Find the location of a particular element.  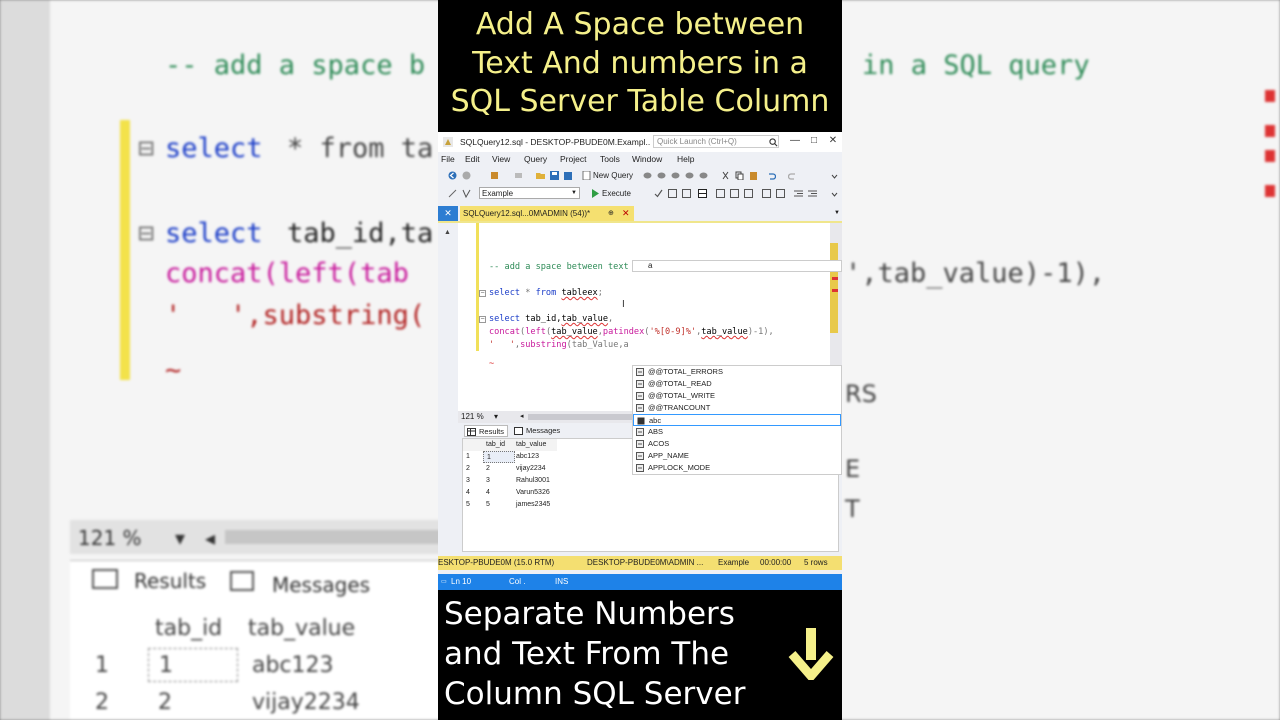

tab-sqlquery12: SQLQuery12.sql...0M\ADMIN (54))* ⊕ ✕ is located at coordinates (547, 213).